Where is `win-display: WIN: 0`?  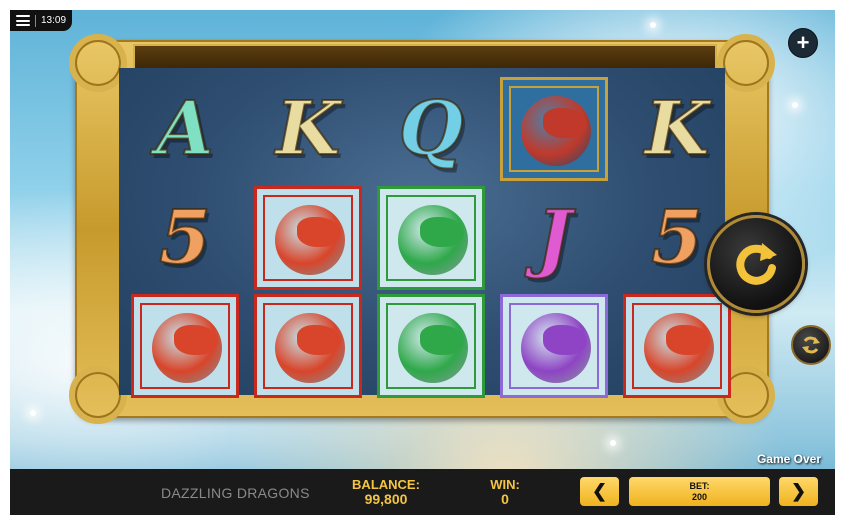
win-display: WIN: 0 is located at coordinates (505, 492).